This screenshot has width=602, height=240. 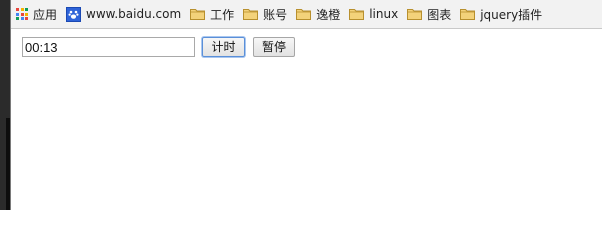 What do you see at coordinates (328, 14) in the screenshot?
I see `bookmark-label: 逸橙` at bounding box center [328, 14].